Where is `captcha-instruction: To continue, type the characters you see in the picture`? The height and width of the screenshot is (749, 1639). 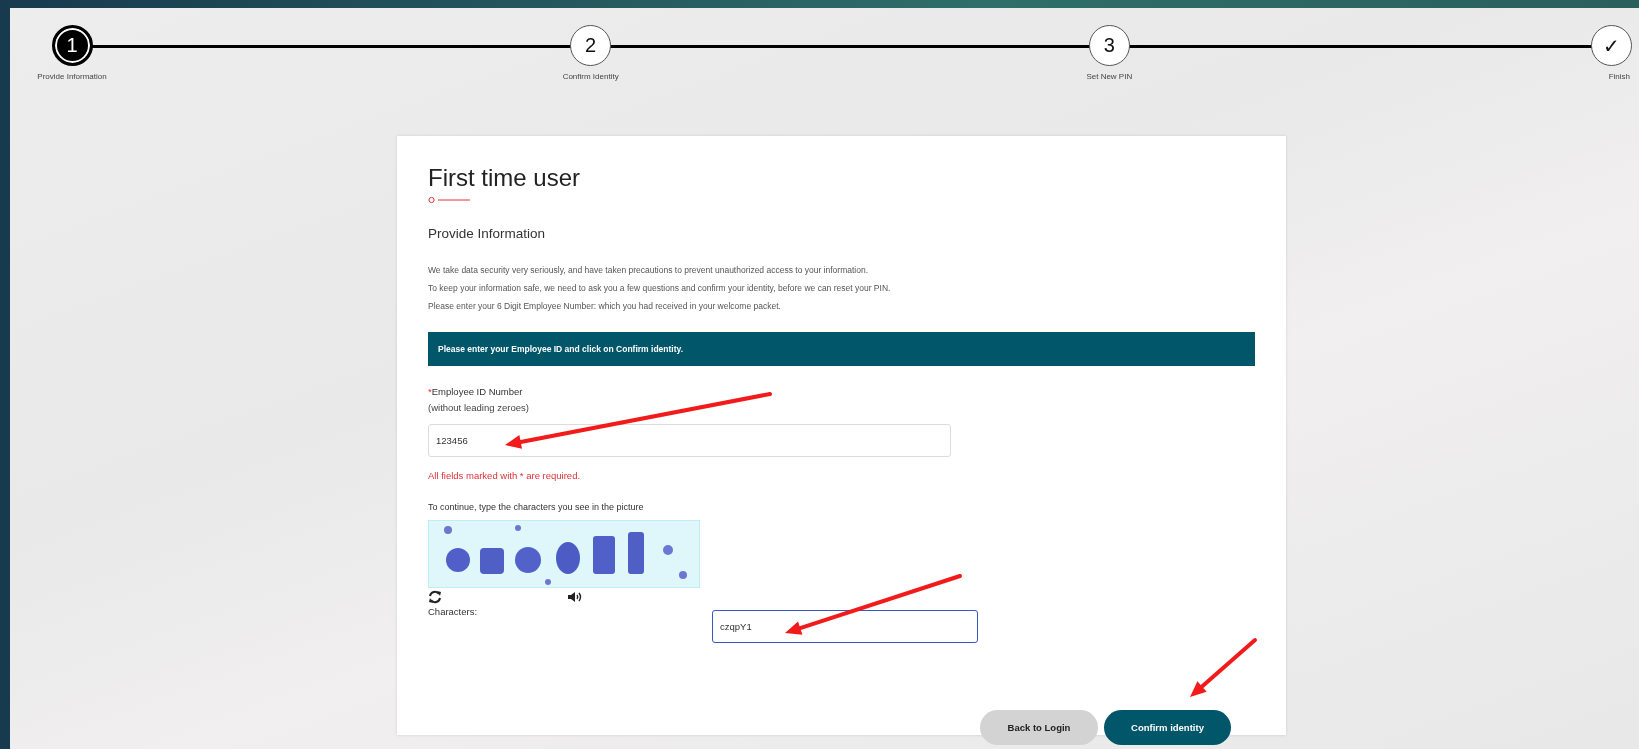 captcha-instruction: To continue, type the characters you see in the picture is located at coordinates (536, 507).